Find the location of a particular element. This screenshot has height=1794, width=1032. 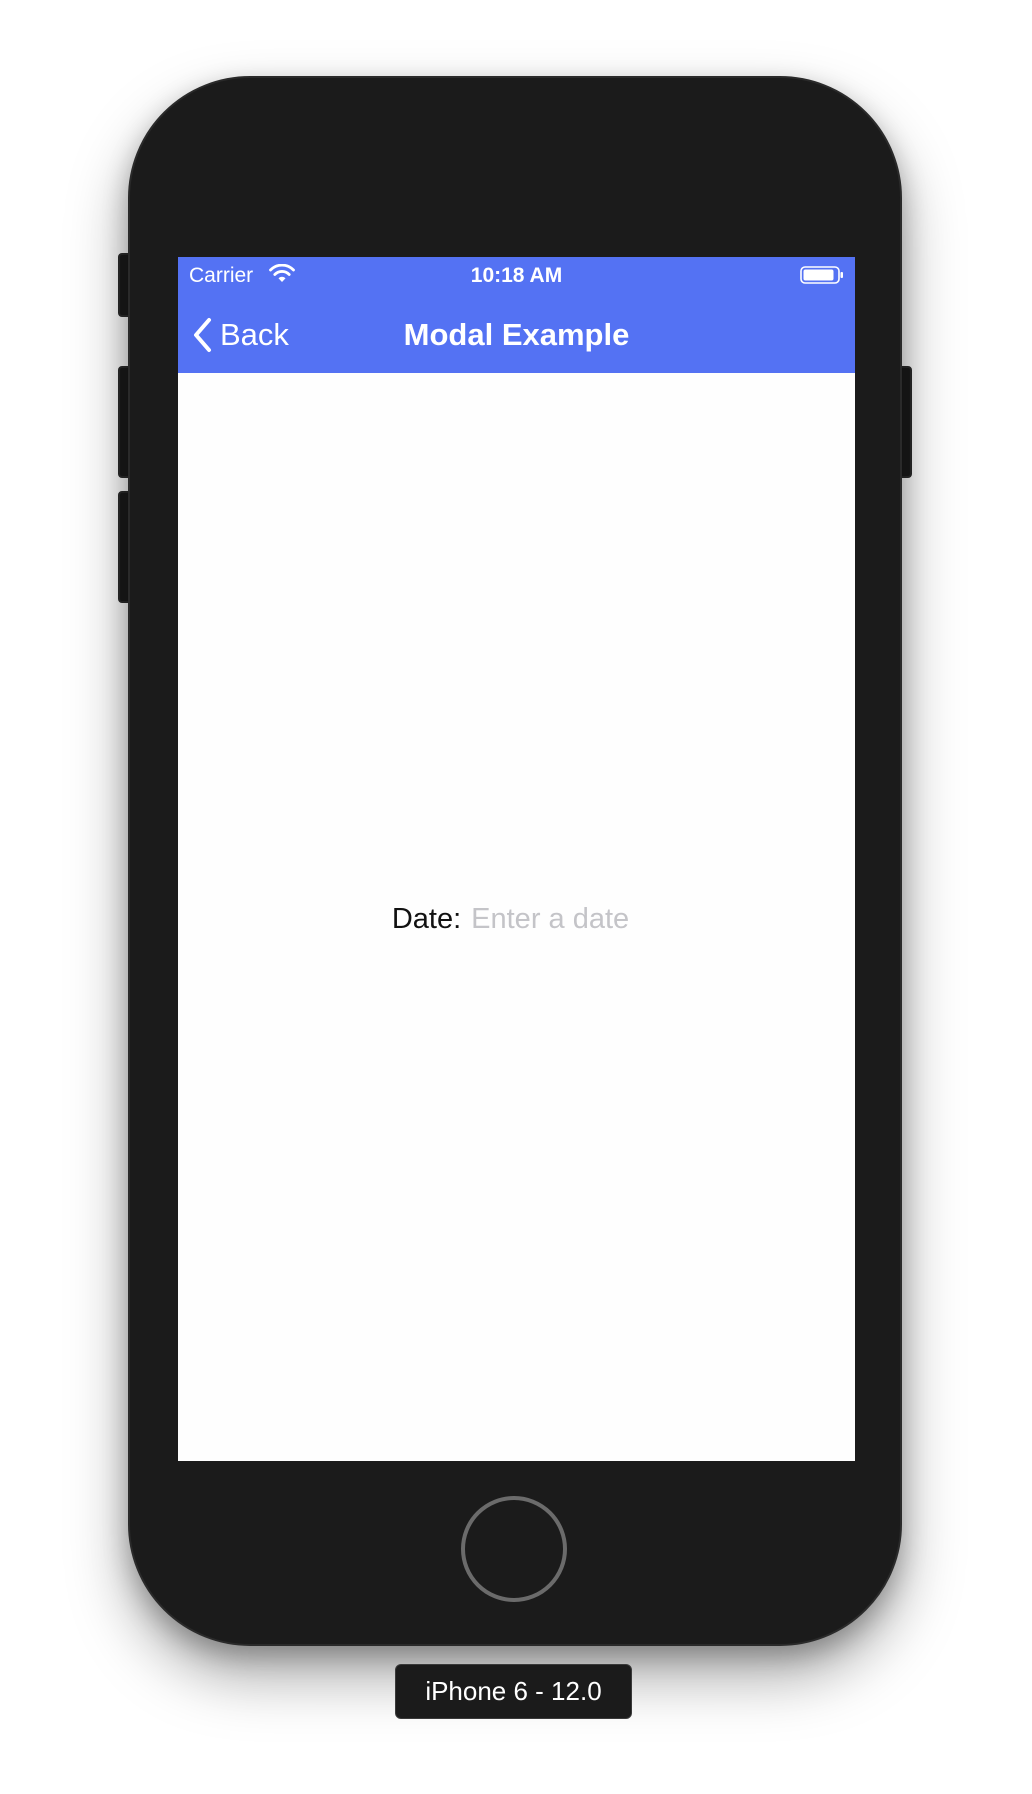

status-time: 10:18 AM is located at coordinates (516, 275).